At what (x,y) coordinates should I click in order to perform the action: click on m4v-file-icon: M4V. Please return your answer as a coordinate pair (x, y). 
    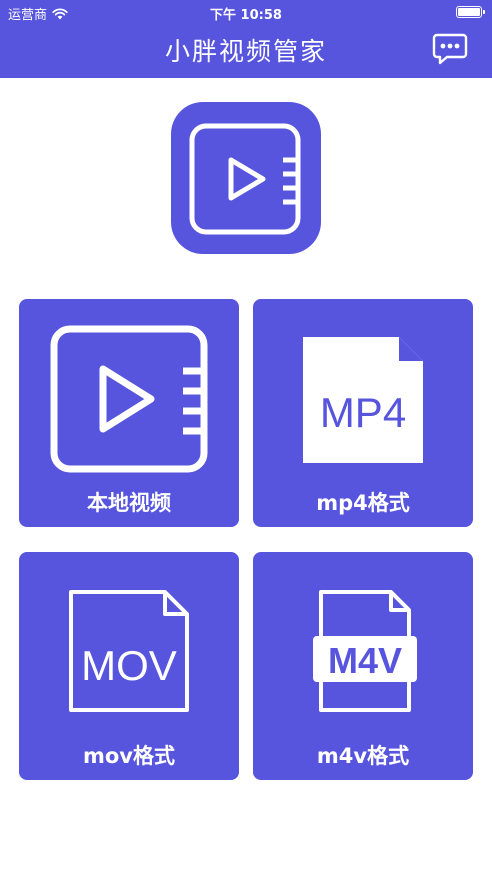
    Looking at the image, I should click on (365, 651).